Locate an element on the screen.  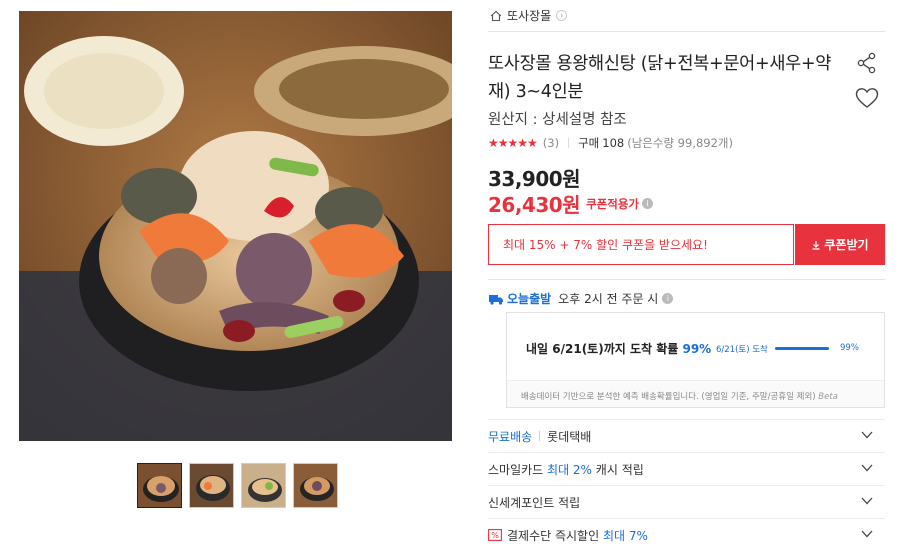
stock-note: (남은수량 99,892개) is located at coordinates (680, 143).